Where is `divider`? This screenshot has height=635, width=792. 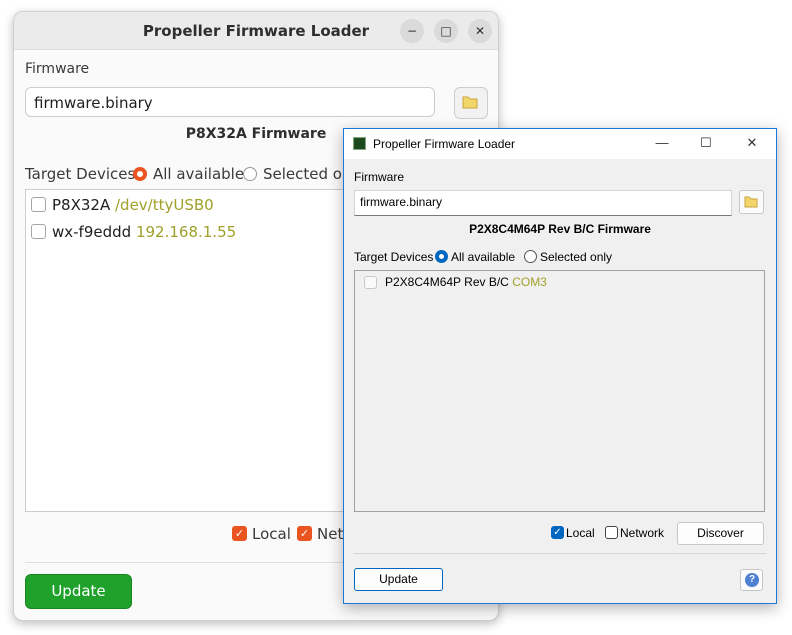 divider is located at coordinates (560, 553).